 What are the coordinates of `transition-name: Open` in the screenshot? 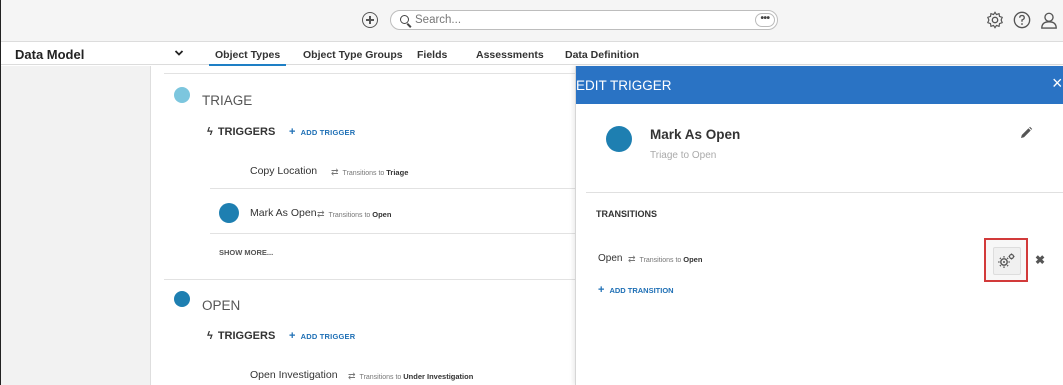 It's located at (610, 258).